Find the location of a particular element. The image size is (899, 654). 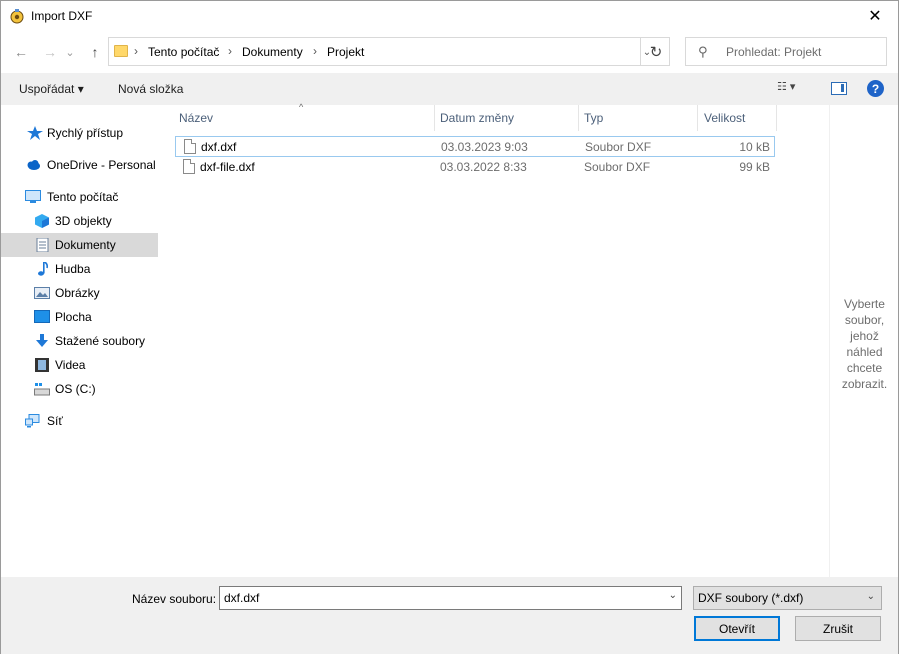

sidebar-item-3d-objects: 3D objekty is located at coordinates (79, 221).